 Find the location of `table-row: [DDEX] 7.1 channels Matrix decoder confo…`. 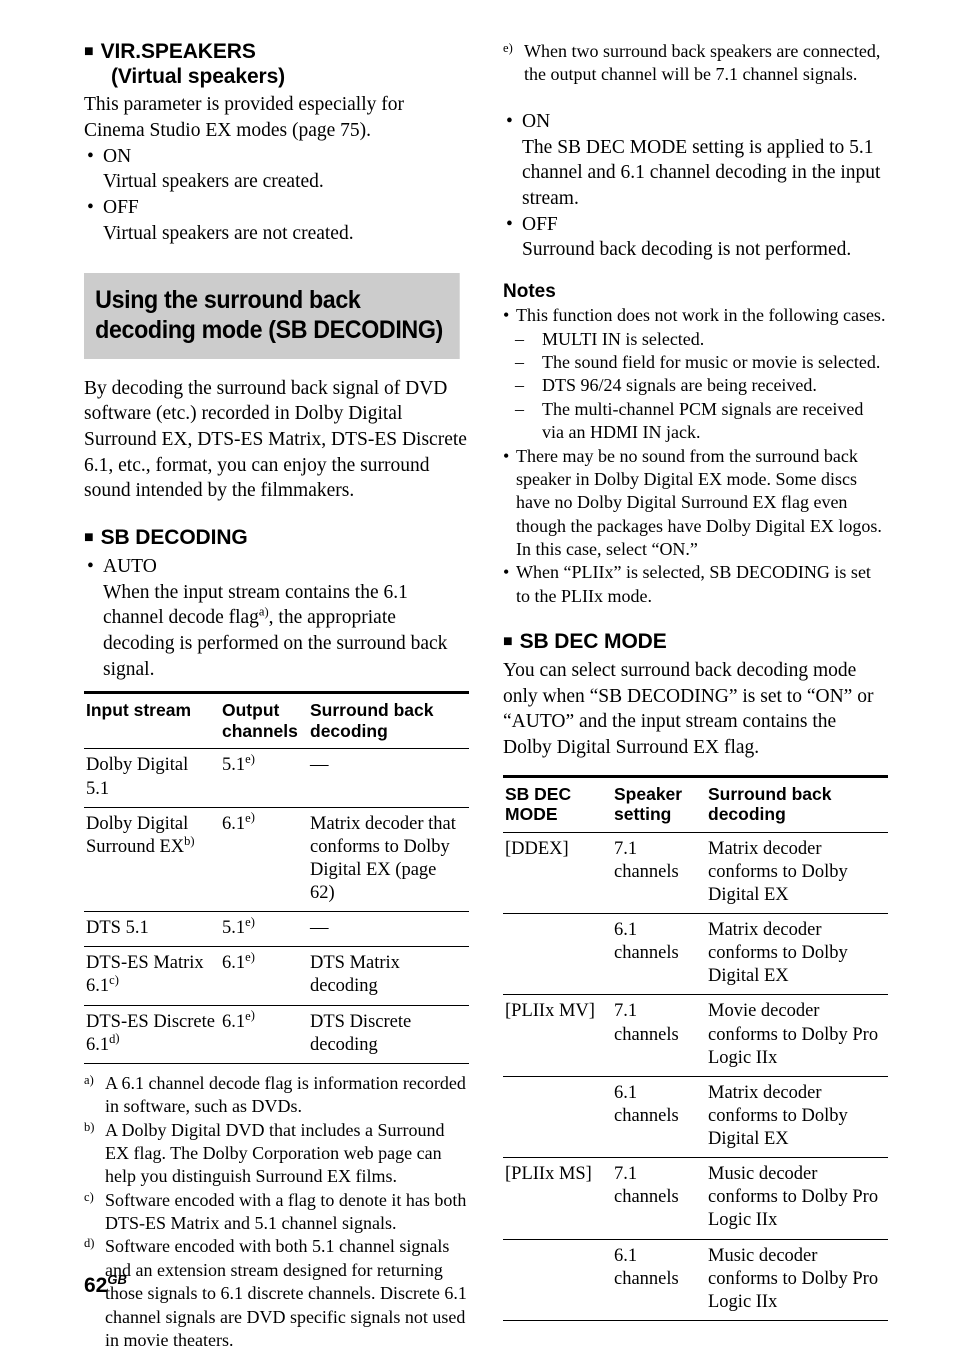

table-row: [DDEX] 7.1 channels Matrix decoder confo… is located at coordinates (695, 873).